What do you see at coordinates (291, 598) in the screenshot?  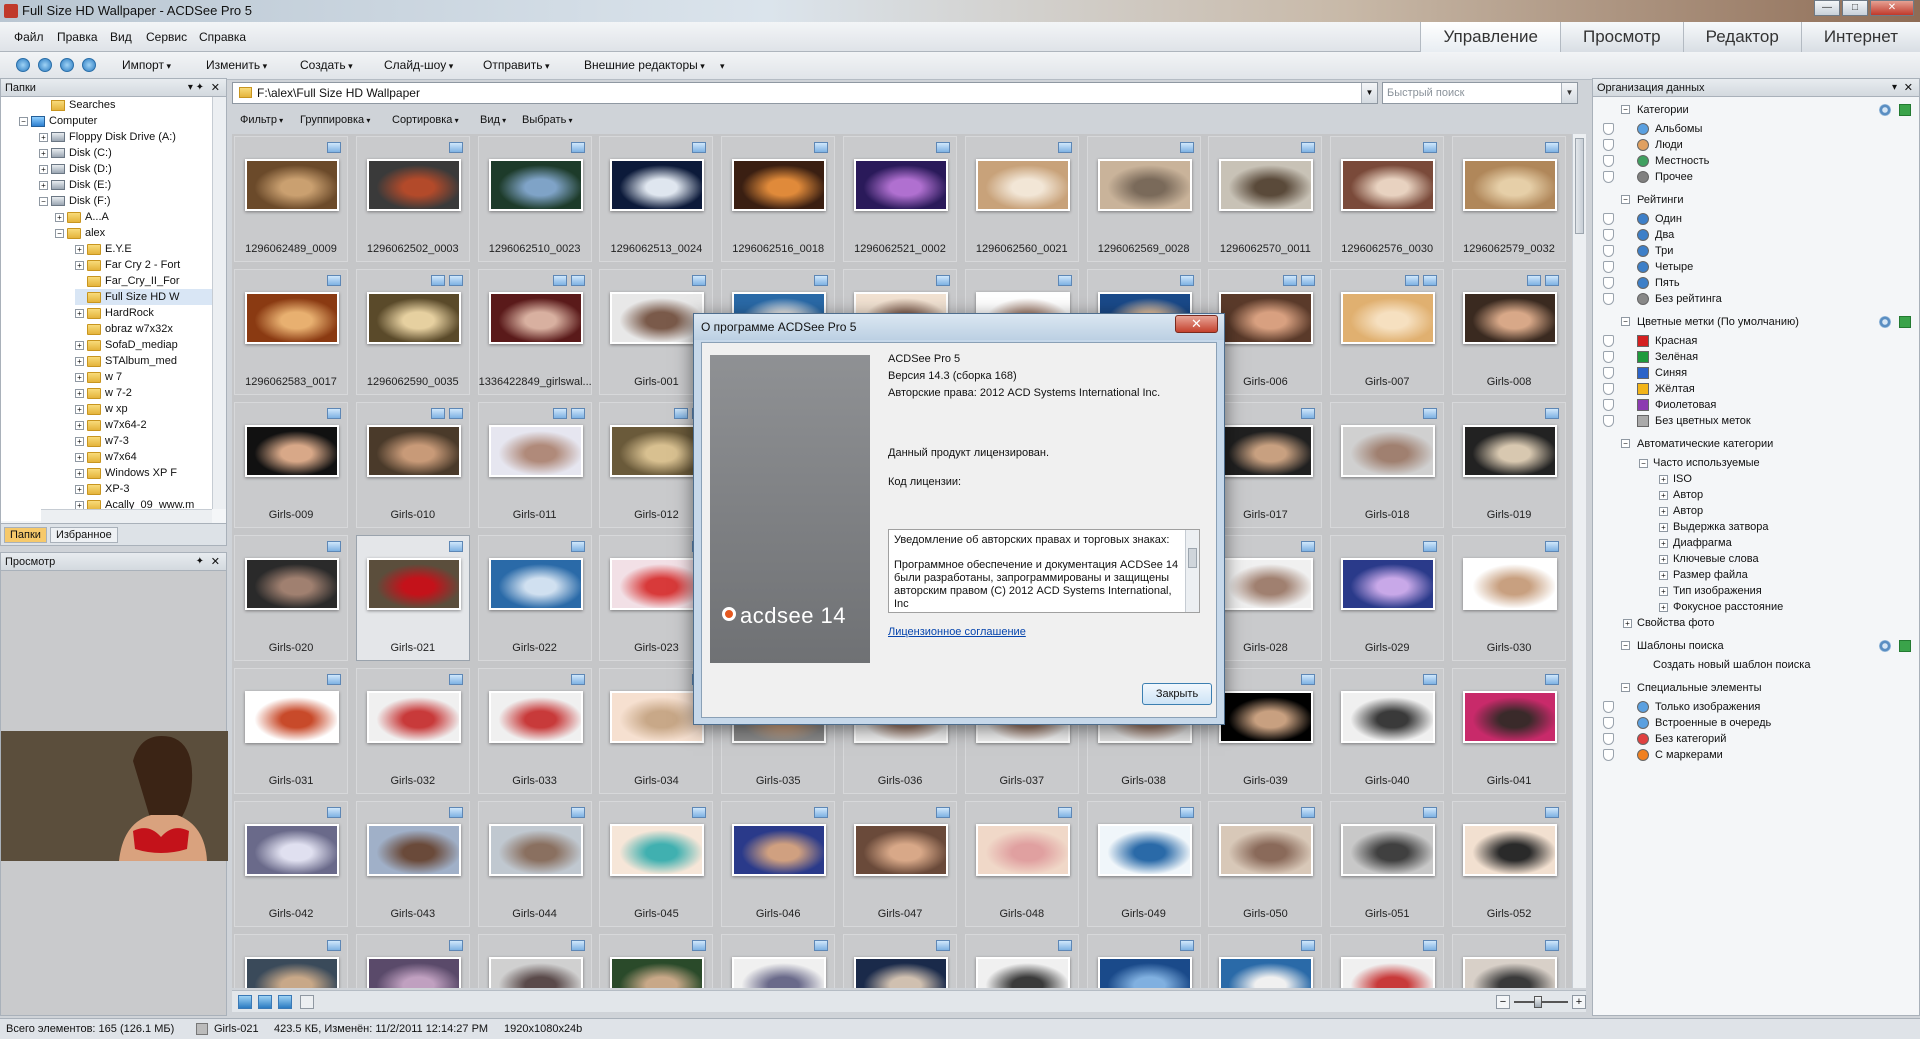 I see `thumbnail-item: Girls-020` at bounding box center [291, 598].